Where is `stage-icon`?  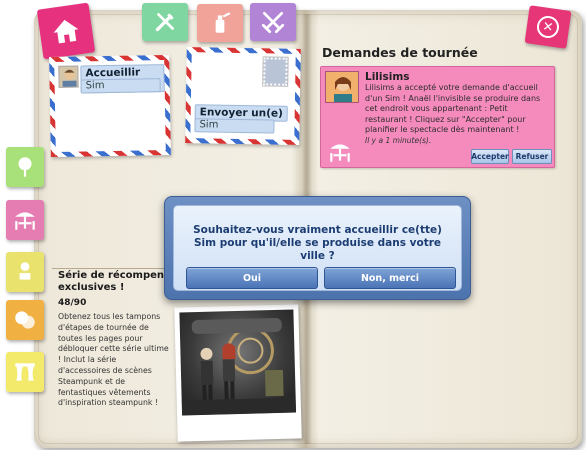
stage-icon is located at coordinates (25, 271).